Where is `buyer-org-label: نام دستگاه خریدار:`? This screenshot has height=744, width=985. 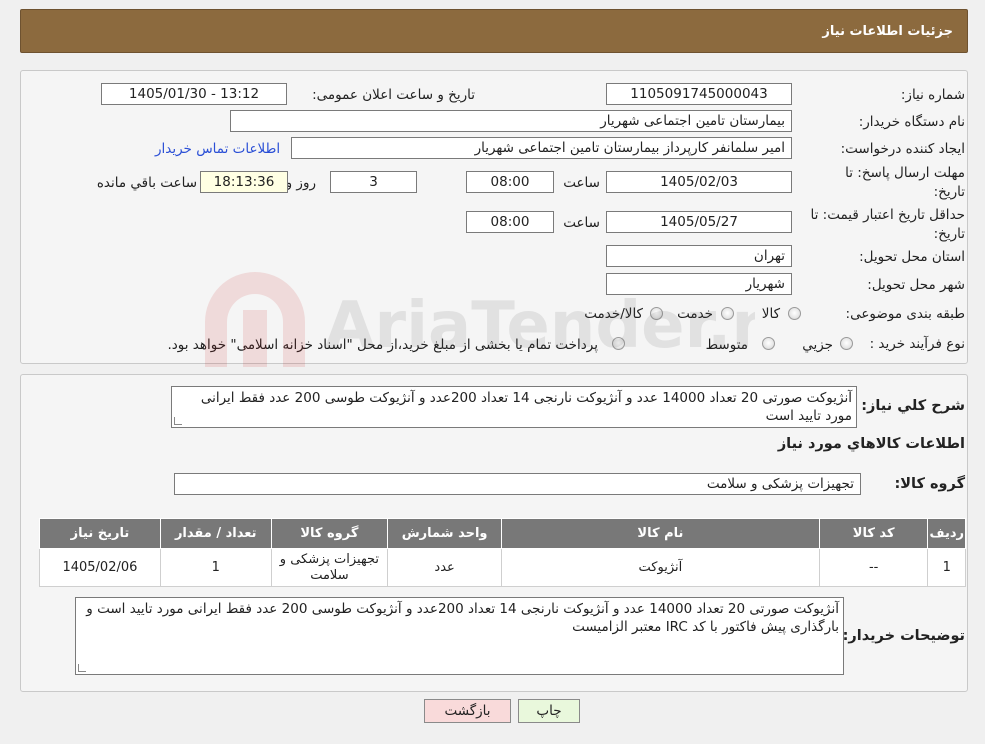
buyer-org-label: نام دستگاه خریدار: is located at coordinates (911, 122).